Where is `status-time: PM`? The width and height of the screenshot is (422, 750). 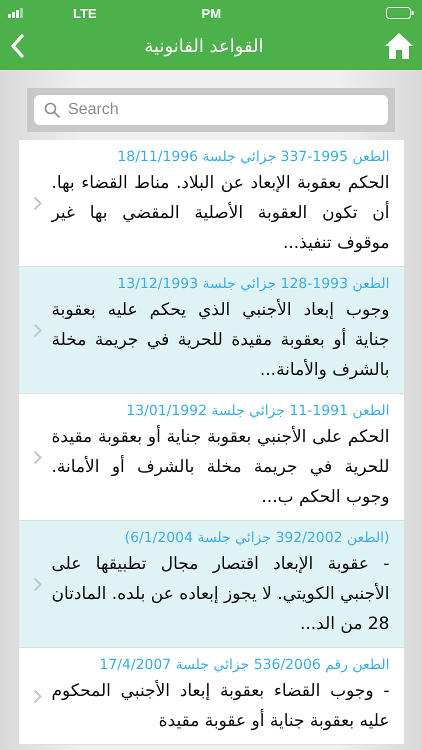
status-time: PM is located at coordinates (211, 13).